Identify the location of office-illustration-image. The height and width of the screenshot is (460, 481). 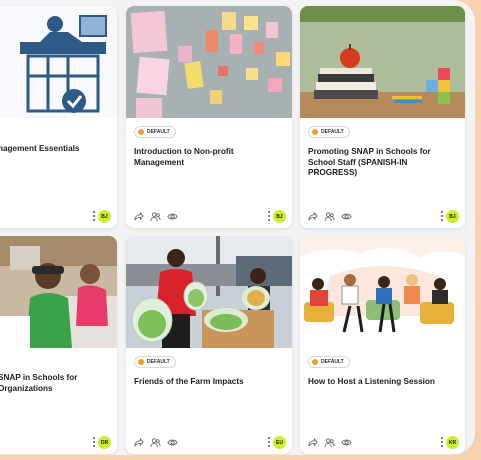
(58, 62).